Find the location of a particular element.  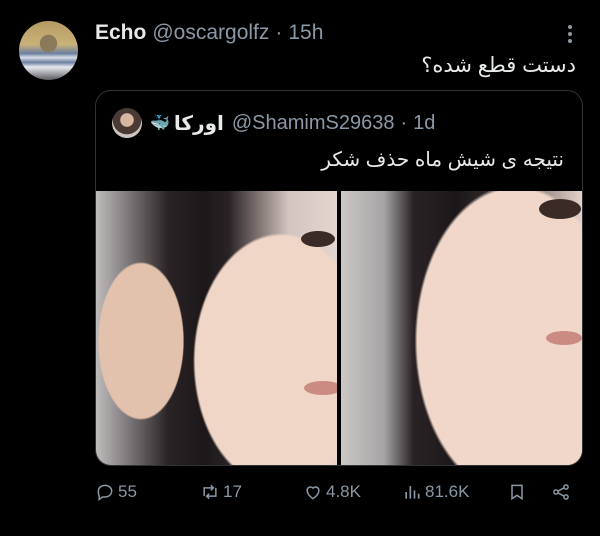

views-button: 81.6K is located at coordinates (435, 492).